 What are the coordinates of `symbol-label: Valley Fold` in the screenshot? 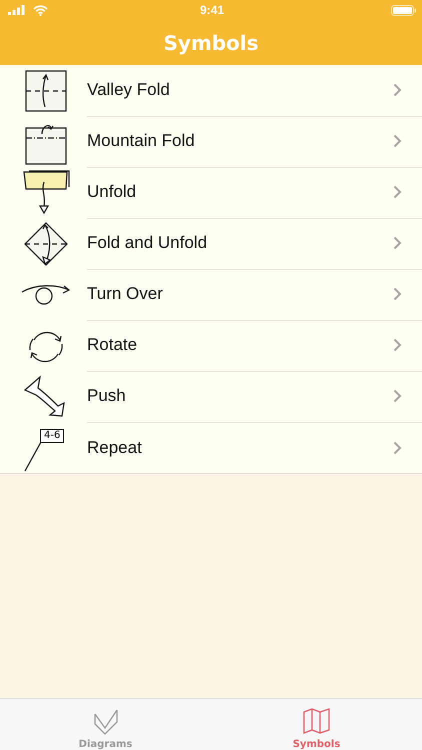 It's located at (129, 90).